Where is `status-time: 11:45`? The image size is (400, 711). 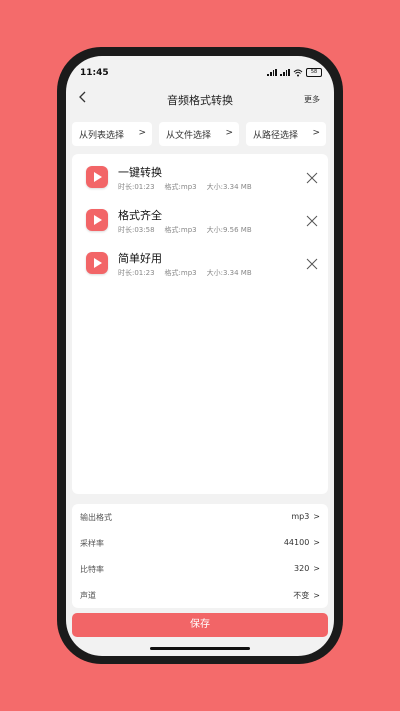
status-time: 11:45 is located at coordinates (94, 73).